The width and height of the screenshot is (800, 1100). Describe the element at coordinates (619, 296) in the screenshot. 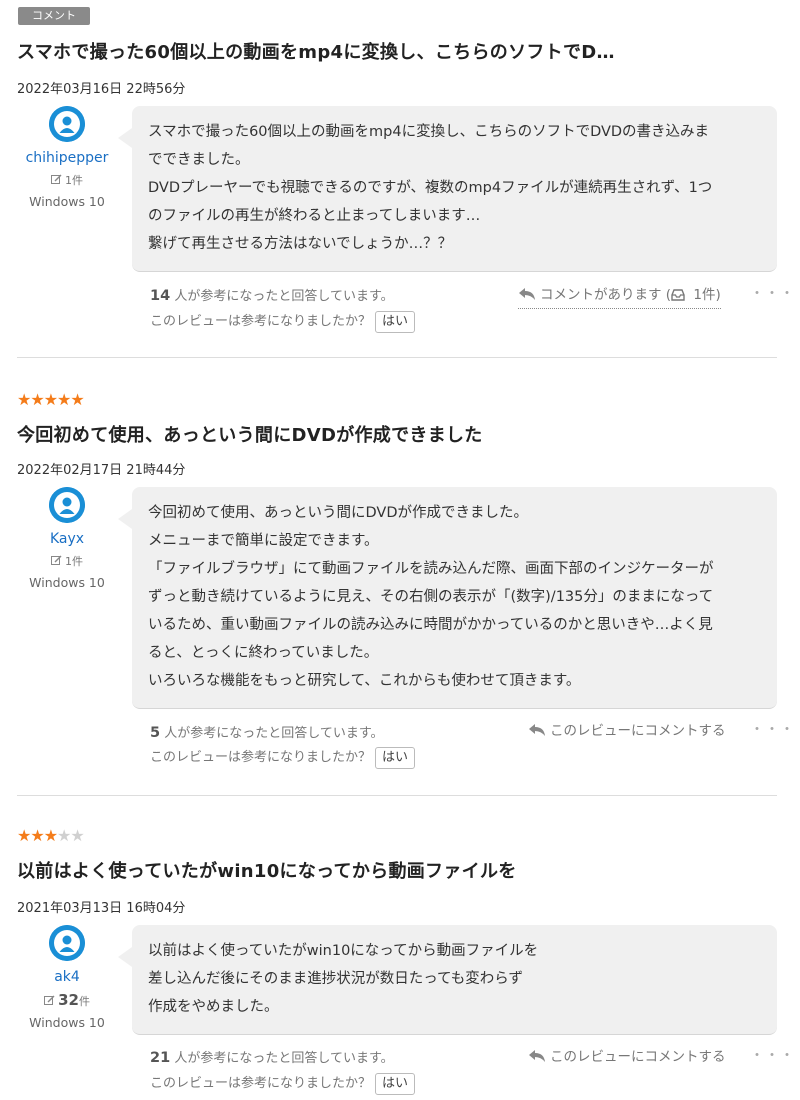

I see `comment-link: コメントがあります ( 1件)` at that location.